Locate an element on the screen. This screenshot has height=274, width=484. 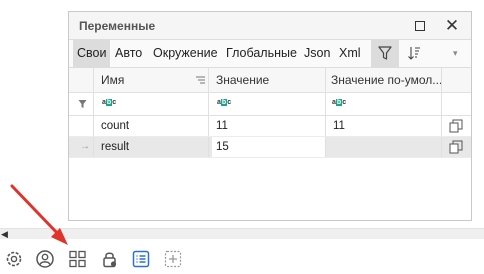
row-value-cell: 11 is located at coordinates (222, 126).